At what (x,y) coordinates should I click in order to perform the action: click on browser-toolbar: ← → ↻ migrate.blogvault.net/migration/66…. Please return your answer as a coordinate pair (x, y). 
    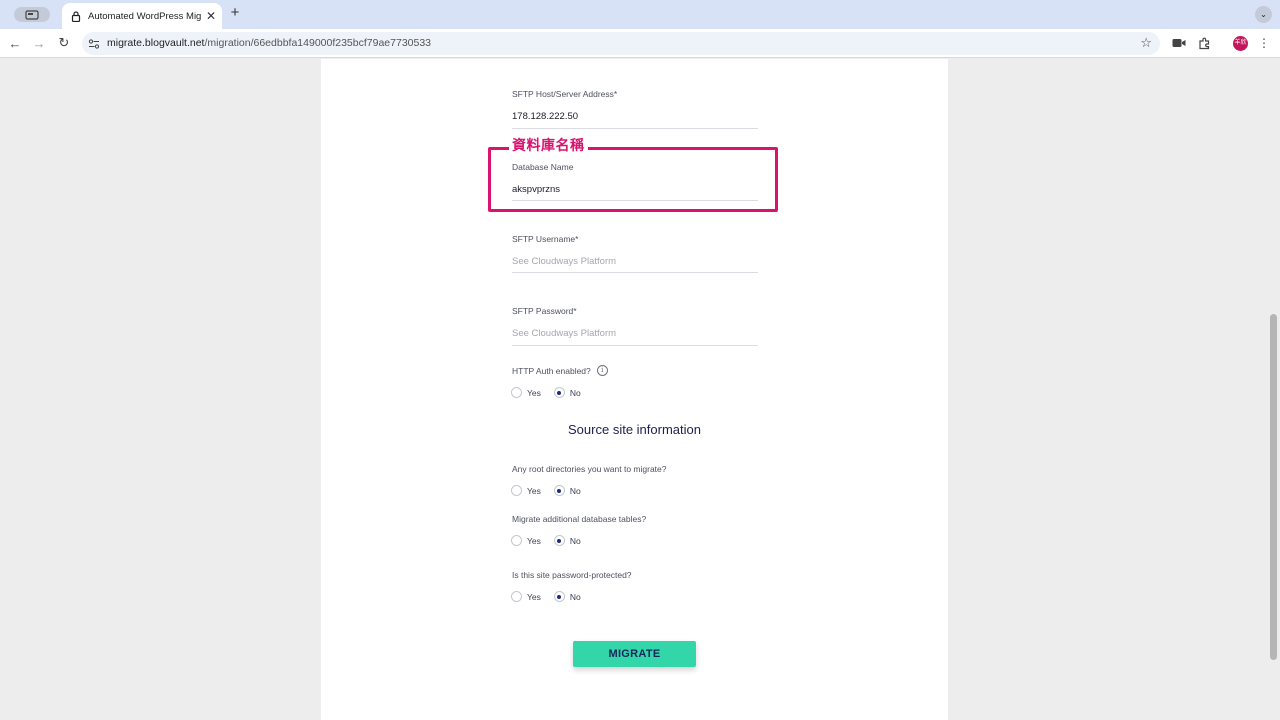
    Looking at the image, I should click on (640, 43).